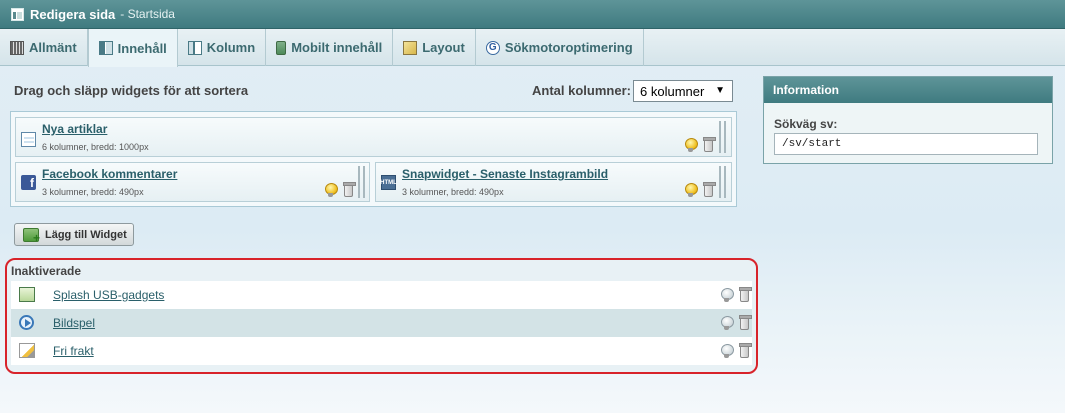  I want to click on window-icon, so click(17, 14).